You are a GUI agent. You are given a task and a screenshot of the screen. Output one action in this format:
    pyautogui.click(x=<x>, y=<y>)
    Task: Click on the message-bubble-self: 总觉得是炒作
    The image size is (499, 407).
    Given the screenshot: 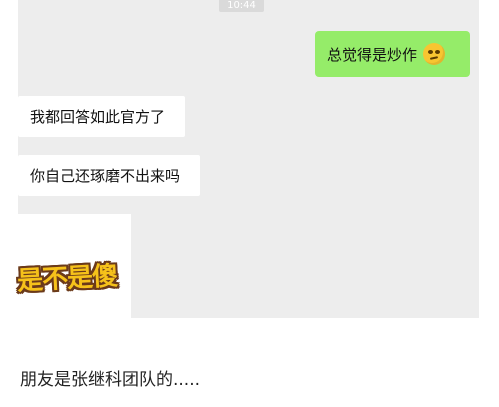 What is the action you would take?
    pyautogui.click(x=392, y=54)
    